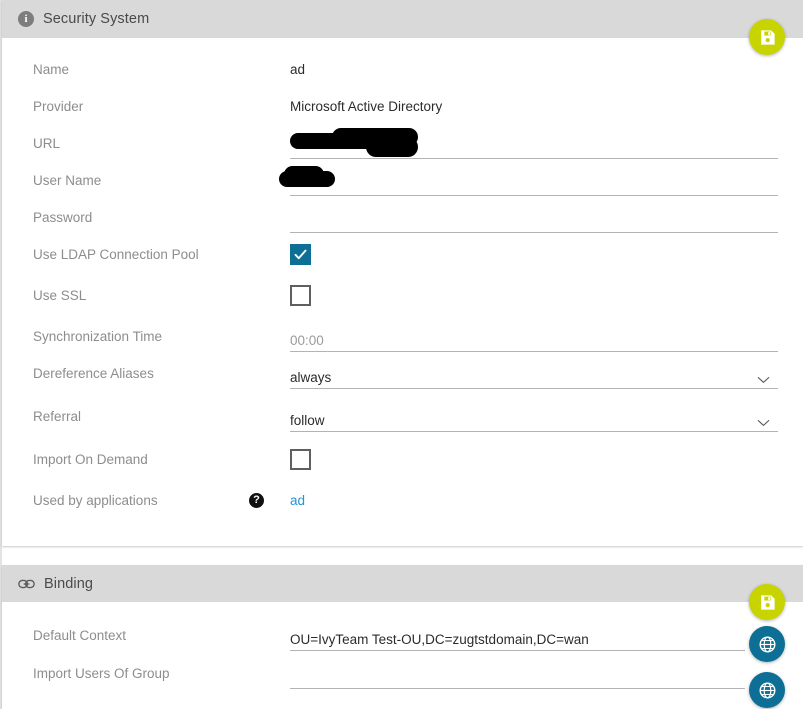 The height and width of the screenshot is (709, 803). I want to click on field-row-password: Password, so click(402, 226).